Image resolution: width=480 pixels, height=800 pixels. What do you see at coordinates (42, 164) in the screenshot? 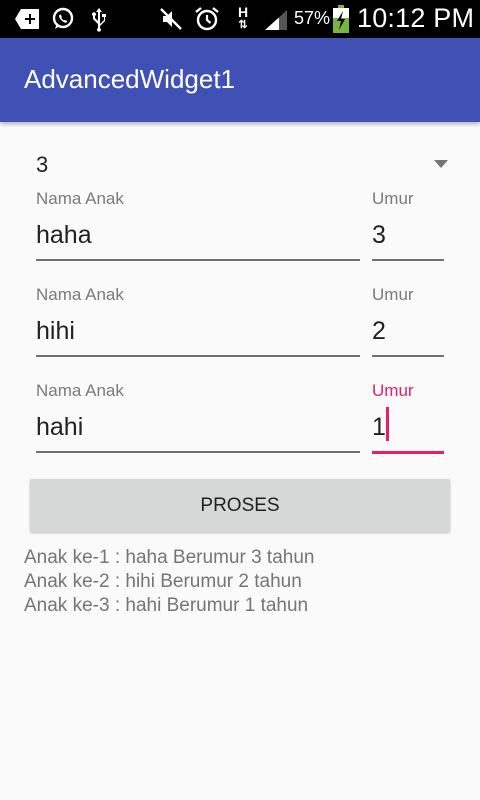
I see `spinner-selected-value: 3` at bounding box center [42, 164].